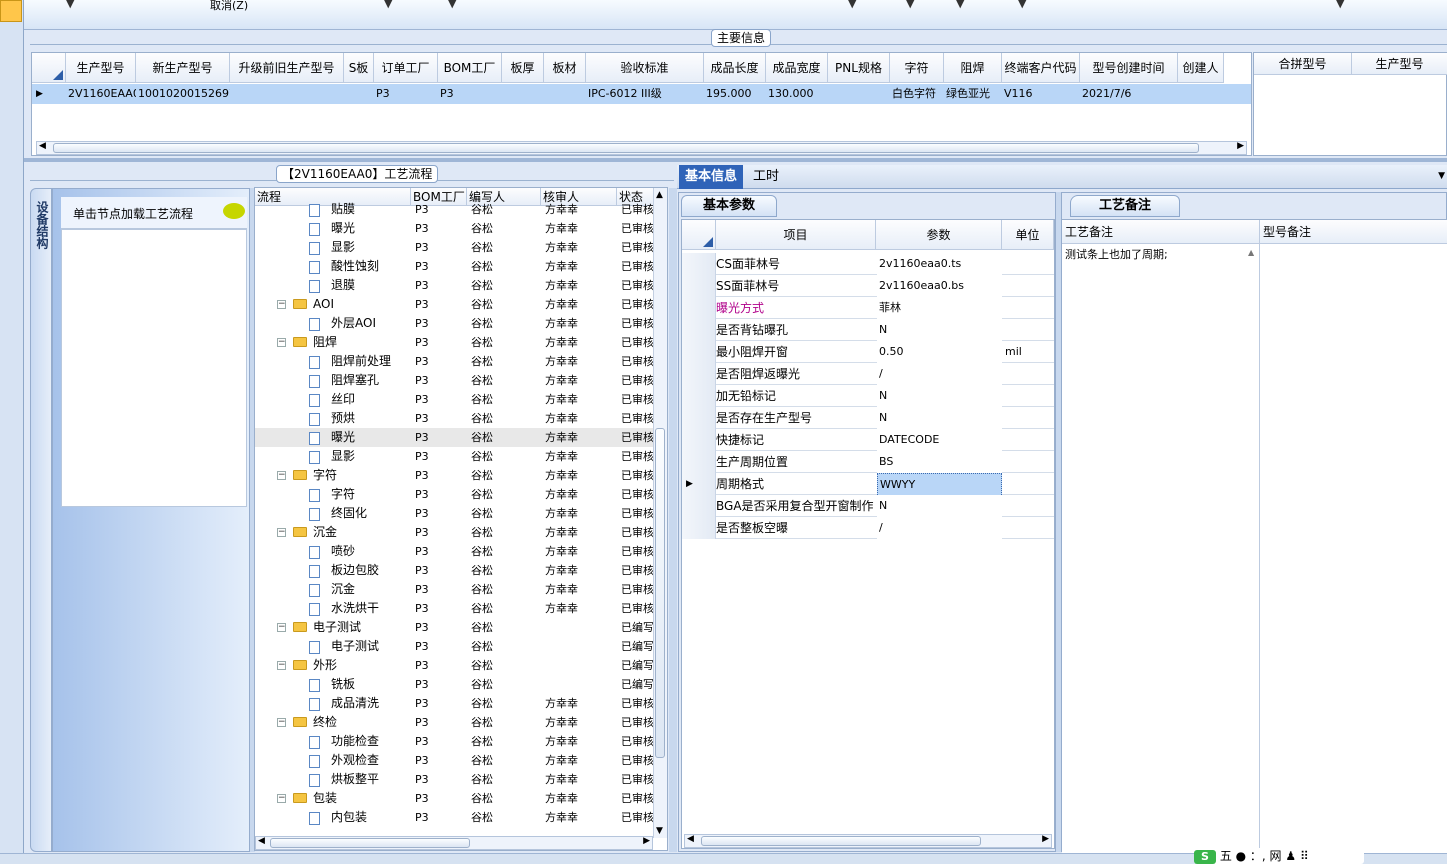 The image size is (1447, 864). I want to click on param-row: 是否背钻曝孔 N, so click(868, 330).